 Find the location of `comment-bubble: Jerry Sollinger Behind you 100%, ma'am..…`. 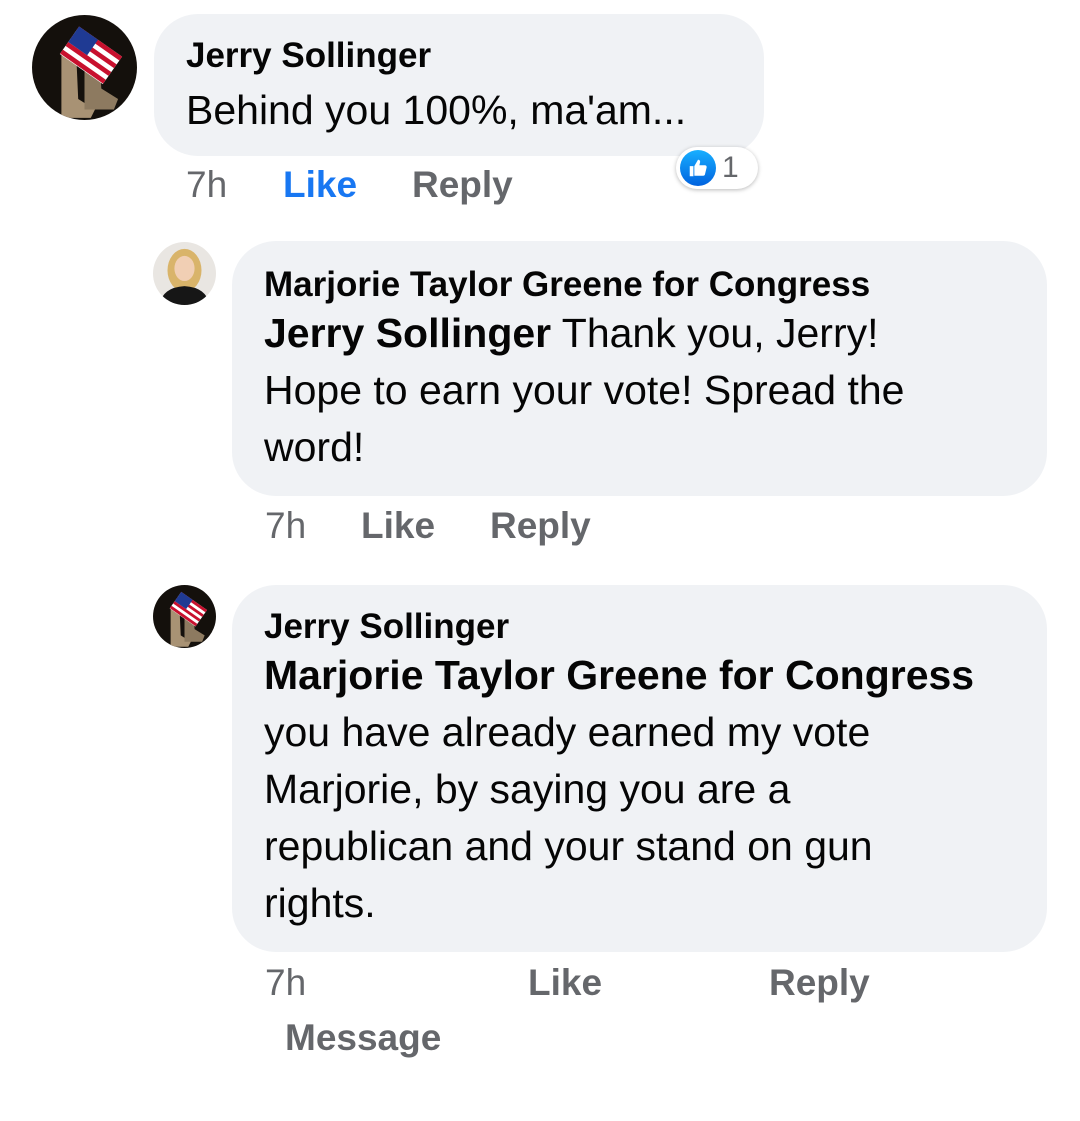

comment-bubble: Jerry Sollinger Behind you 100%, ma'am..… is located at coordinates (459, 85).